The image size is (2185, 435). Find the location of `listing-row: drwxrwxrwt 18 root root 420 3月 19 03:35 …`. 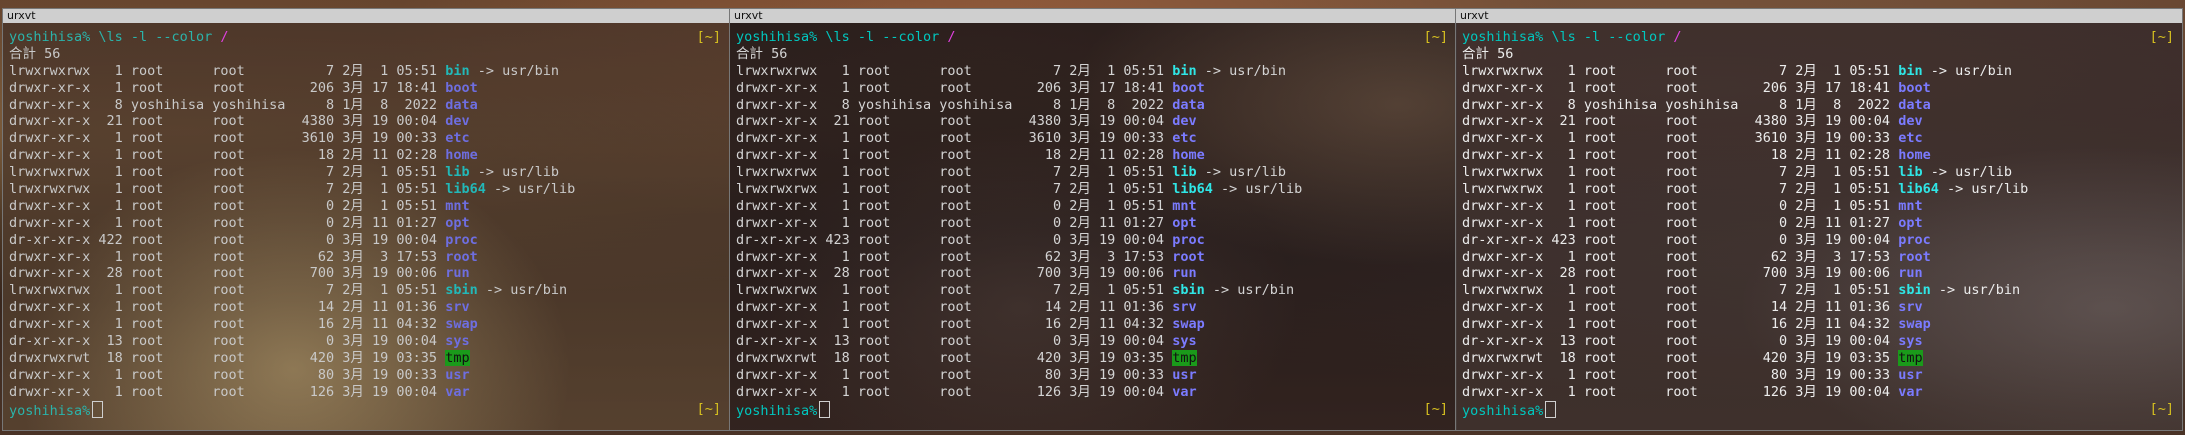

listing-row: drwxrwxrwt 18 root root 420 3月 19 03:35 … is located at coordinates (1093, 358).